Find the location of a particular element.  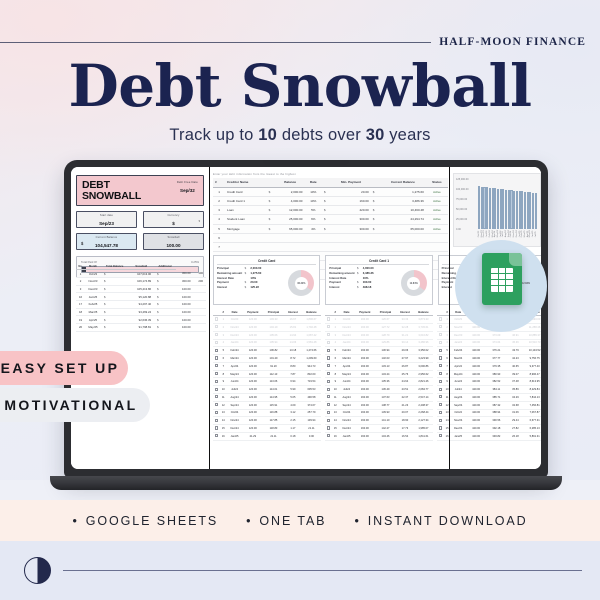

cell-rate: 5% is located at coordinates (313, 210).